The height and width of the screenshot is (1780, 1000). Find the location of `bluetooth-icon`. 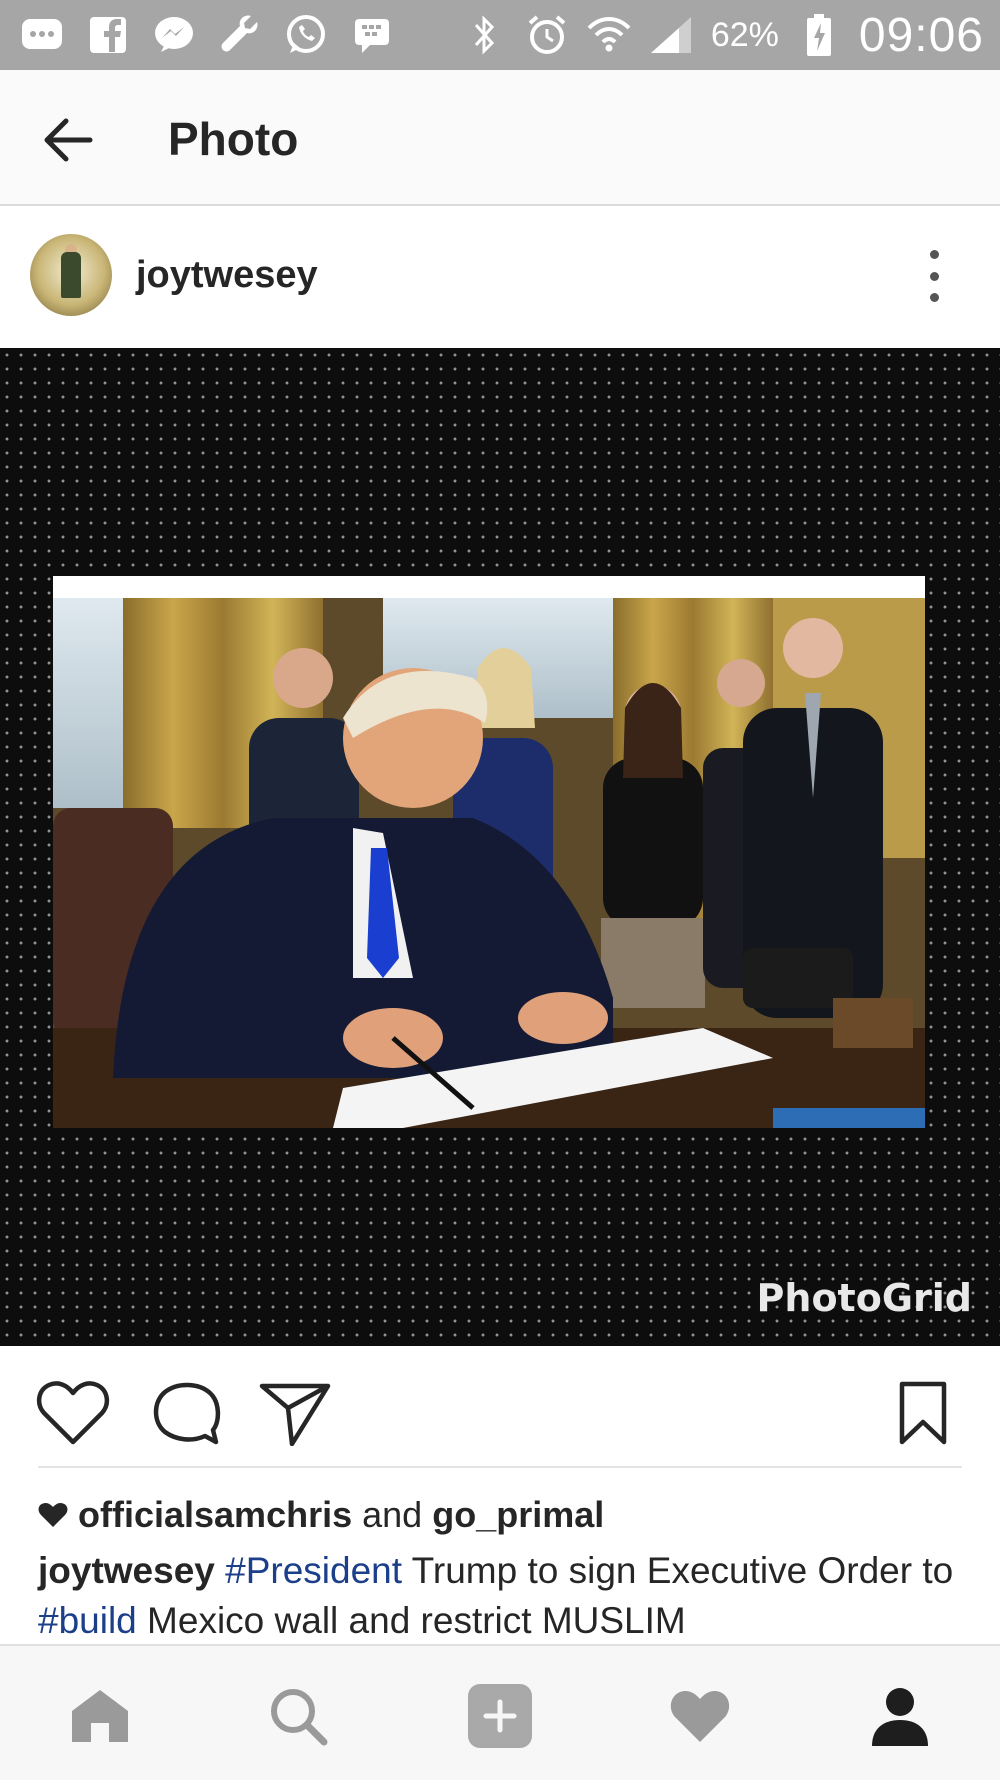

bluetooth-icon is located at coordinates (485, 35).